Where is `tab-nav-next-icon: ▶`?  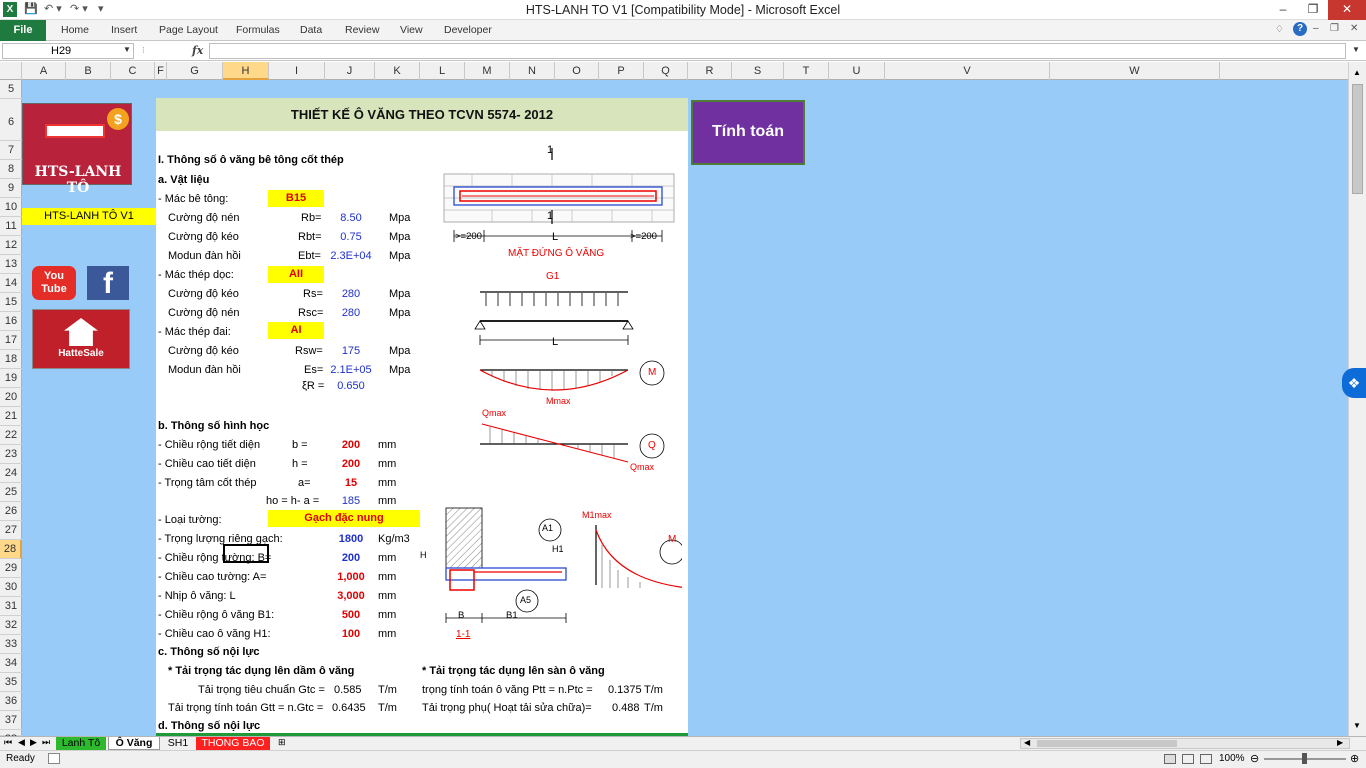
tab-nav-next-icon: ▶ is located at coordinates (33, 742).